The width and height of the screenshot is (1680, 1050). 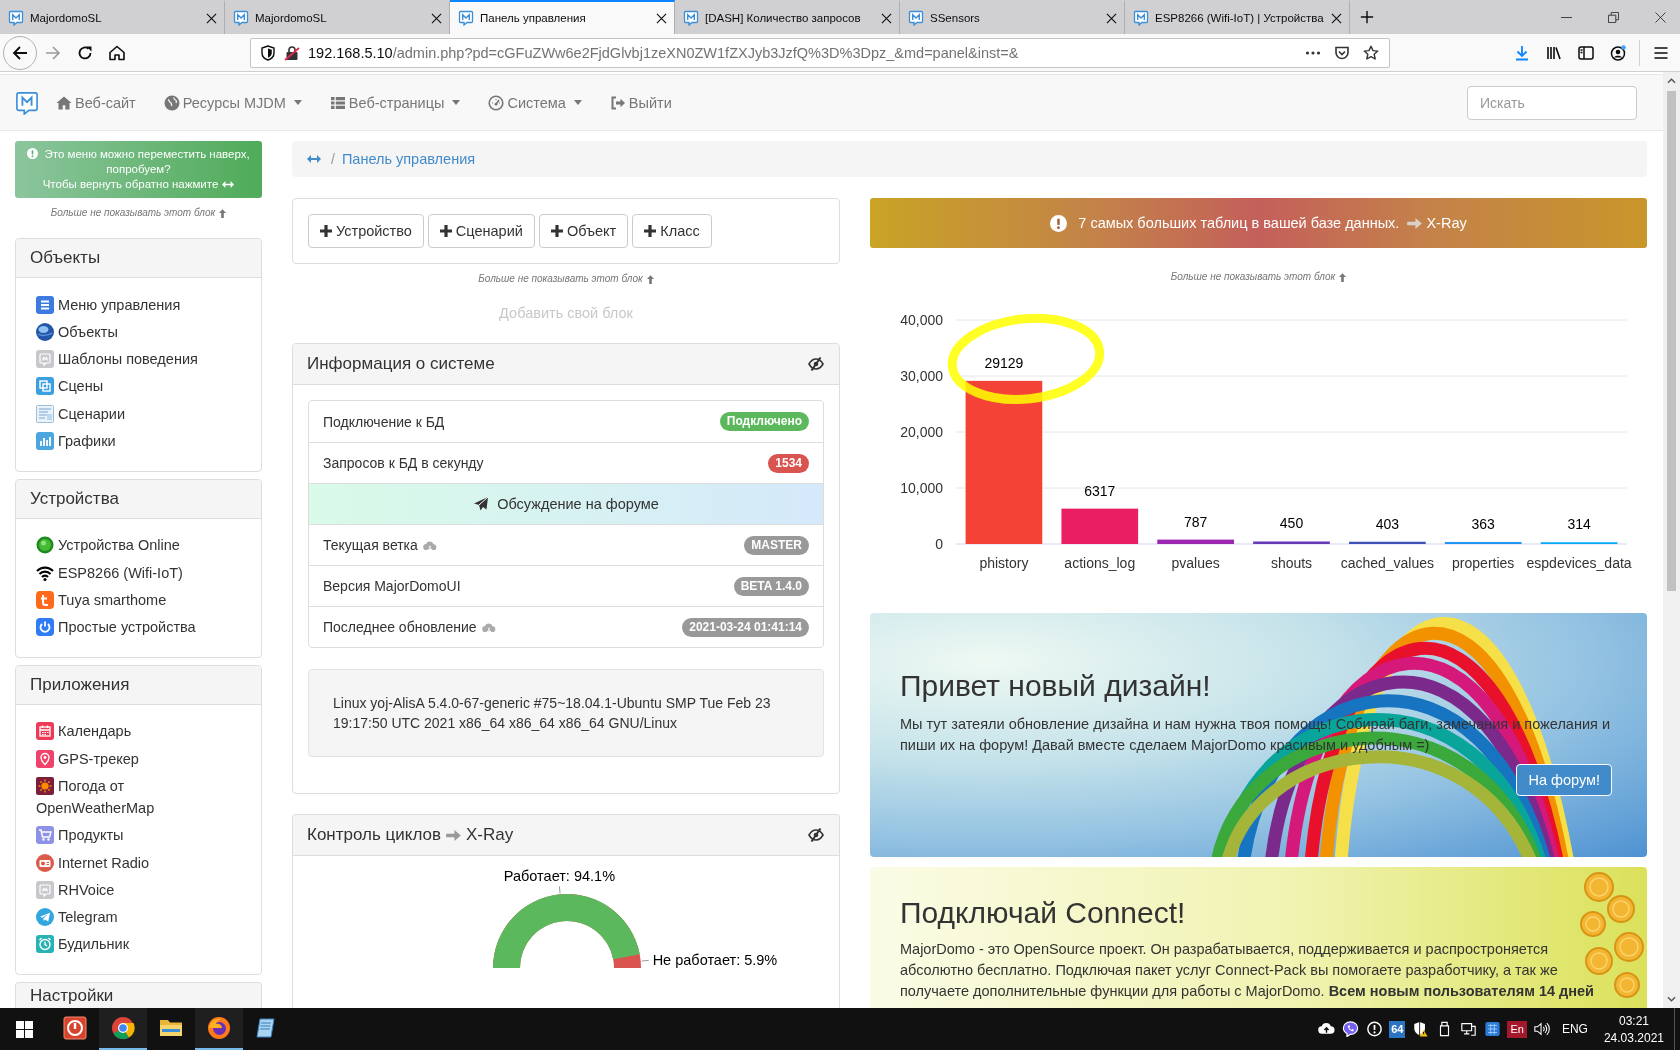 What do you see at coordinates (117, 52) in the screenshot?
I see `home-icon` at bounding box center [117, 52].